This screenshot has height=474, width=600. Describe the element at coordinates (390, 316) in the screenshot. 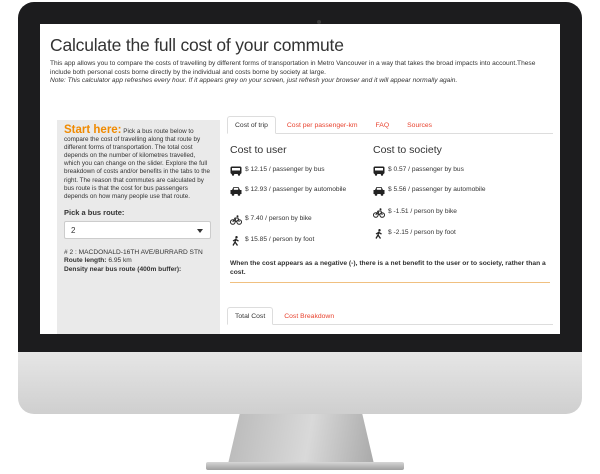

I see `bottom-tabs: Total Cost Cost Breakdown` at that location.